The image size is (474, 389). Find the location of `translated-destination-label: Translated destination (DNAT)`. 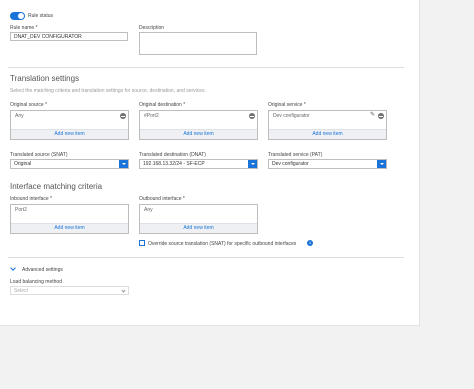

translated-destination-label: Translated destination (DNAT) is located at coordinates (172, 155).